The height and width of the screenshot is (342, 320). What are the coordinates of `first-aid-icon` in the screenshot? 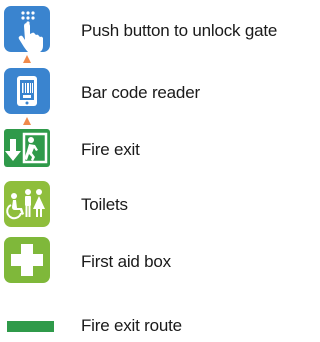 It's located at (27, 260).